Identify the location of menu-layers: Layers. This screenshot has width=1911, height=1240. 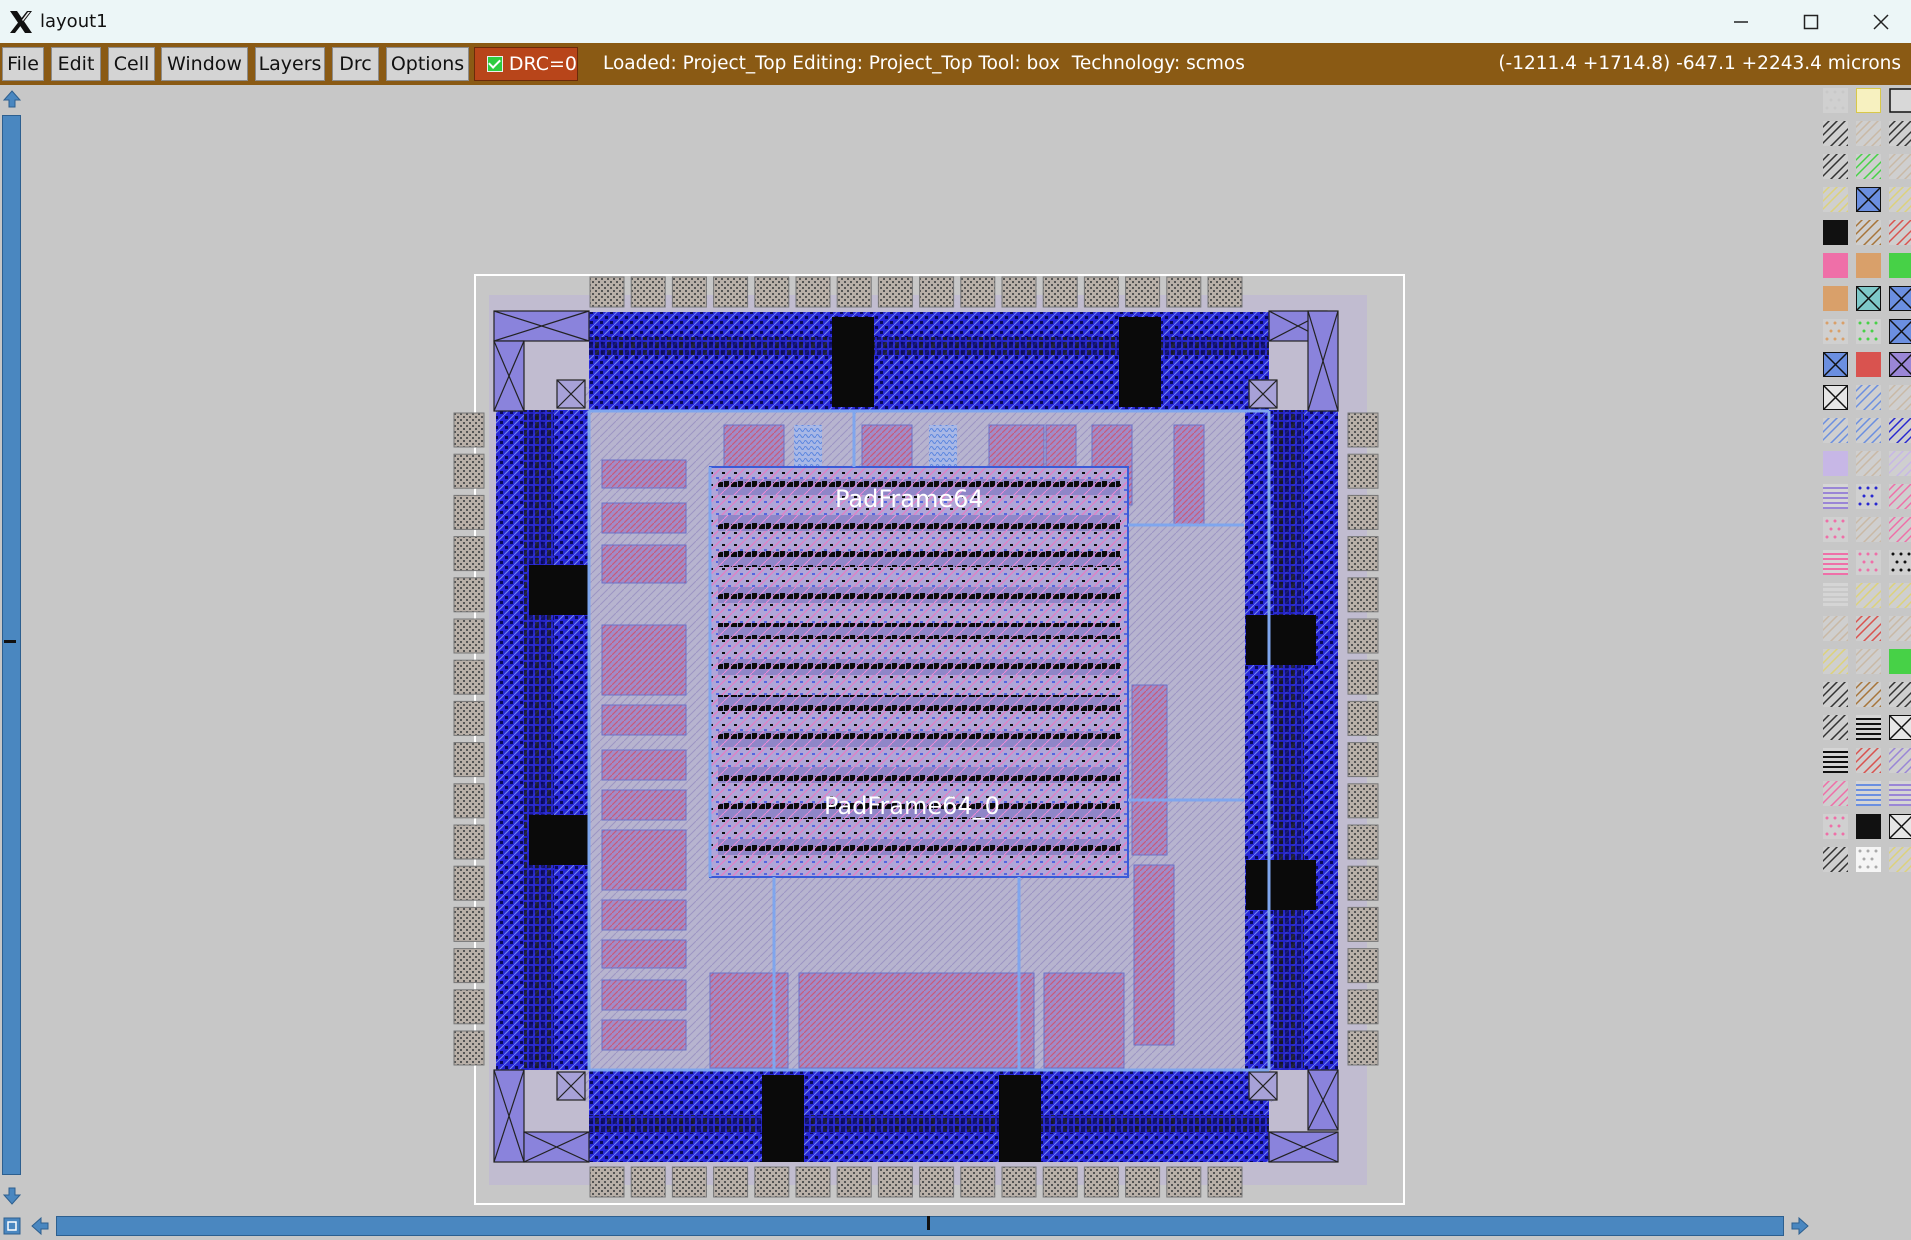
(290, 64).